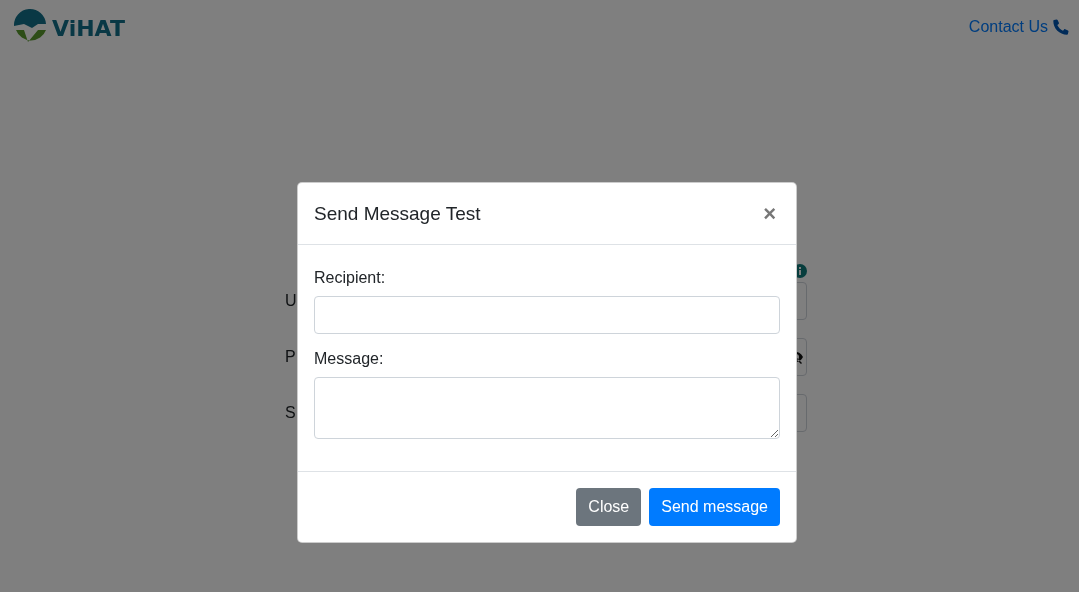 Image resolution: width=1079 pixels, height=592 pixels. Describe the element at coordinates (397, 213) in the screenshot. I see `modal-title: Send Message Test` at that location.